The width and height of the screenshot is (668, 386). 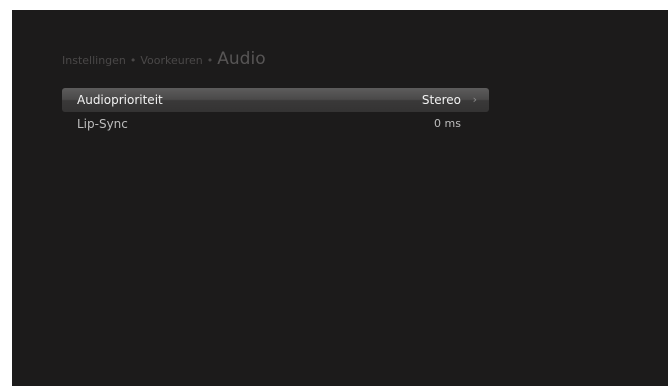 What do you see at coordinates (275, 100) in the screenshot?
I see `menu-item-audioprioriteit: Audioprioriteit Stereo ›` at bounding box center [275, 100].